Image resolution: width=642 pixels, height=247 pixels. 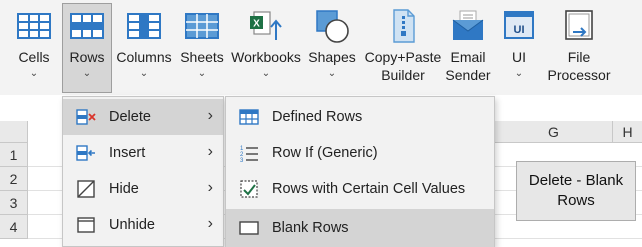 I want to click on hide-icon, so click(x=86, y=189).